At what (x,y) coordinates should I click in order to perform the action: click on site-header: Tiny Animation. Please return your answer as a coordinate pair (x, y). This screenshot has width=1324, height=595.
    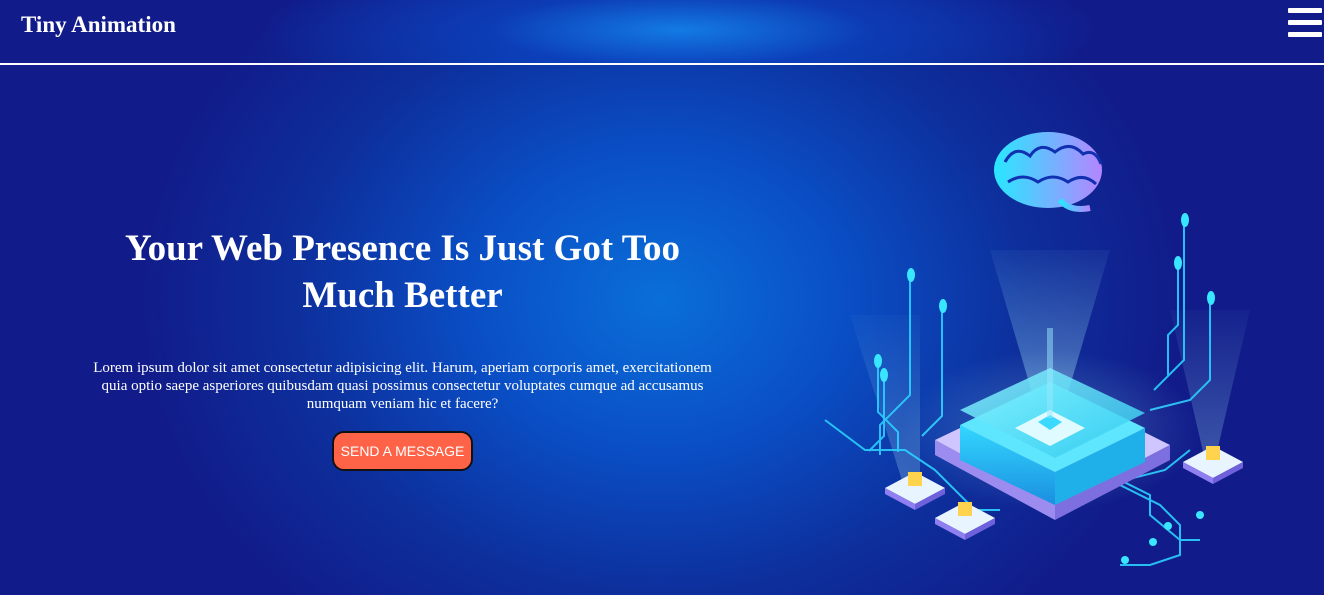
    Looking at the image, I should click on (662, 32).